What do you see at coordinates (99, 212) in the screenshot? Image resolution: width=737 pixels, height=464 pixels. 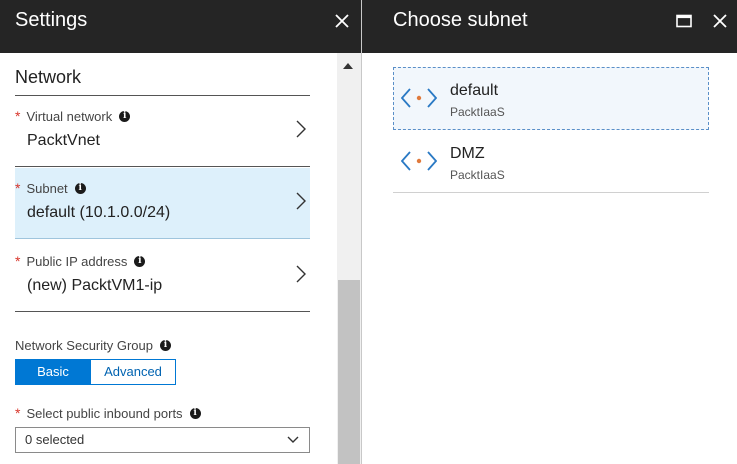 I see `subnet-value: default (10.1.0.0/24)` at bounding box center [99, 212].